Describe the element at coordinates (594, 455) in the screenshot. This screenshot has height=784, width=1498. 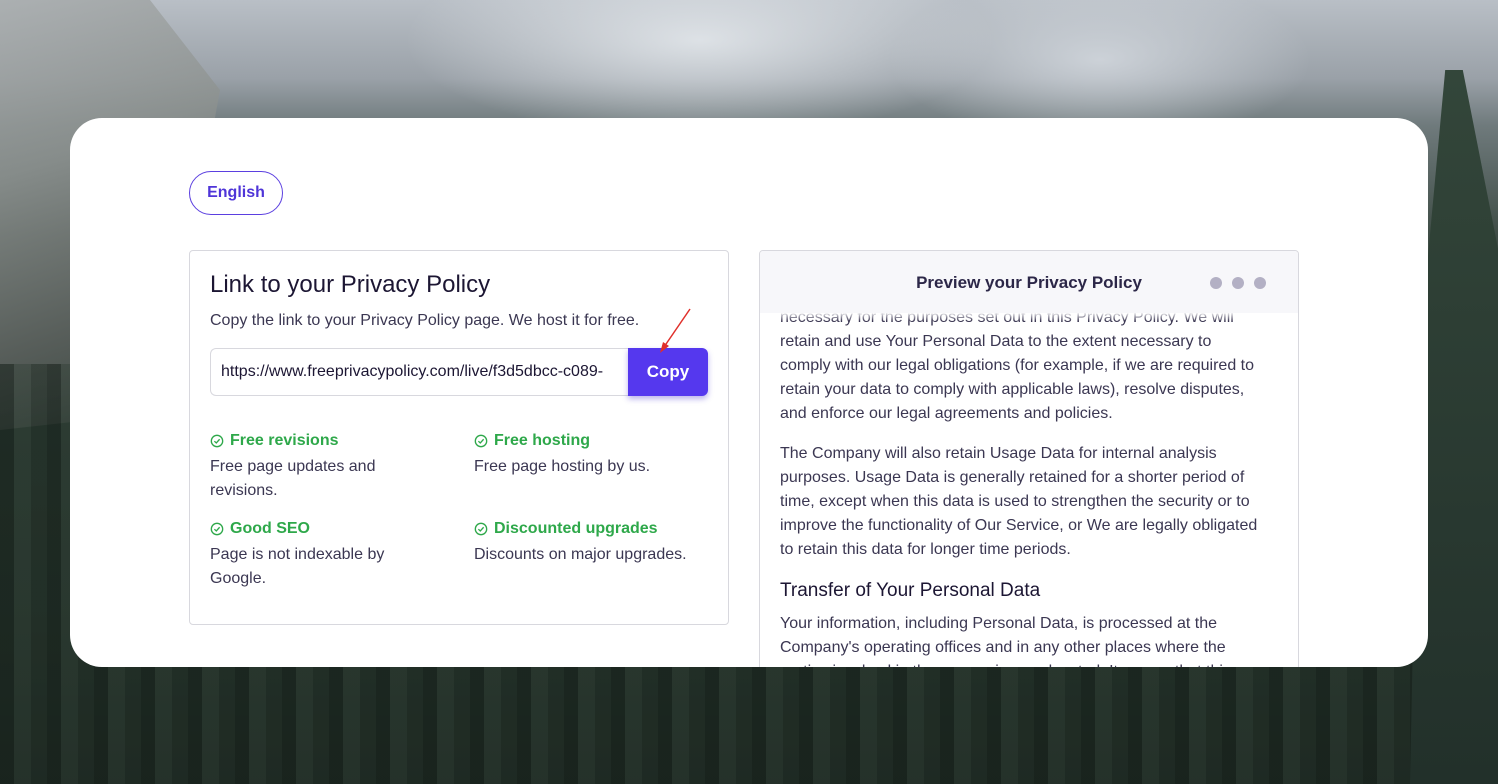
I see `feature-free-hosting: Free hosting Free page hosting by us.` at that location.